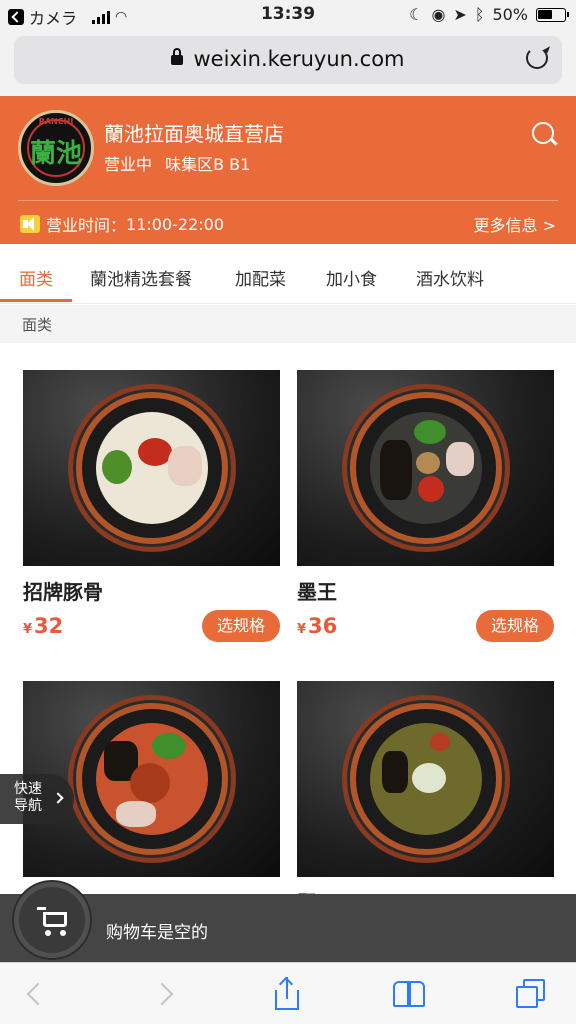 Image resolution: width=576 pixels, height=1024 pixels. Describe the element at coordinates (529, 994) in the screenshot. I see `tabs-icon` at that location.